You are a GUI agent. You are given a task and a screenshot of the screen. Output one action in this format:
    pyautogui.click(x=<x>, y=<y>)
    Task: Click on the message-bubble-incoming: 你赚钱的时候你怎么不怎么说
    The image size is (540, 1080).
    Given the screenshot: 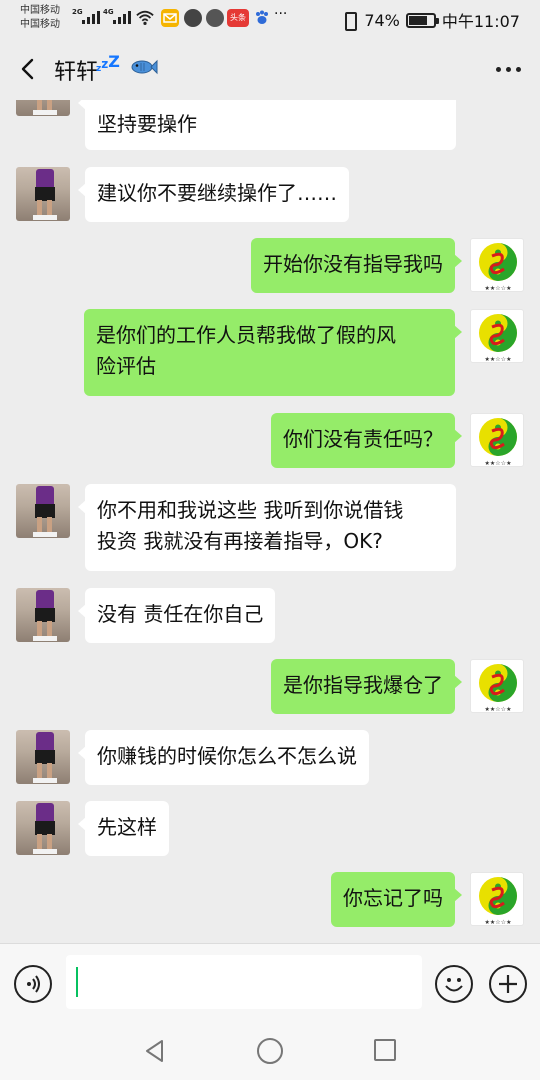 What is the action you would take?
    pyautogui.click(x=223, y=757)
    